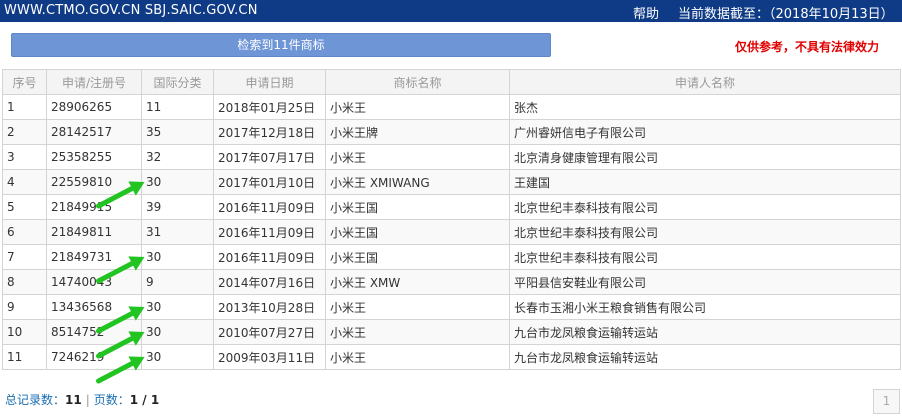 This screenshot has height=417, width=902. I want to click on application-date: 2013年10月28日, so click(269, 307).